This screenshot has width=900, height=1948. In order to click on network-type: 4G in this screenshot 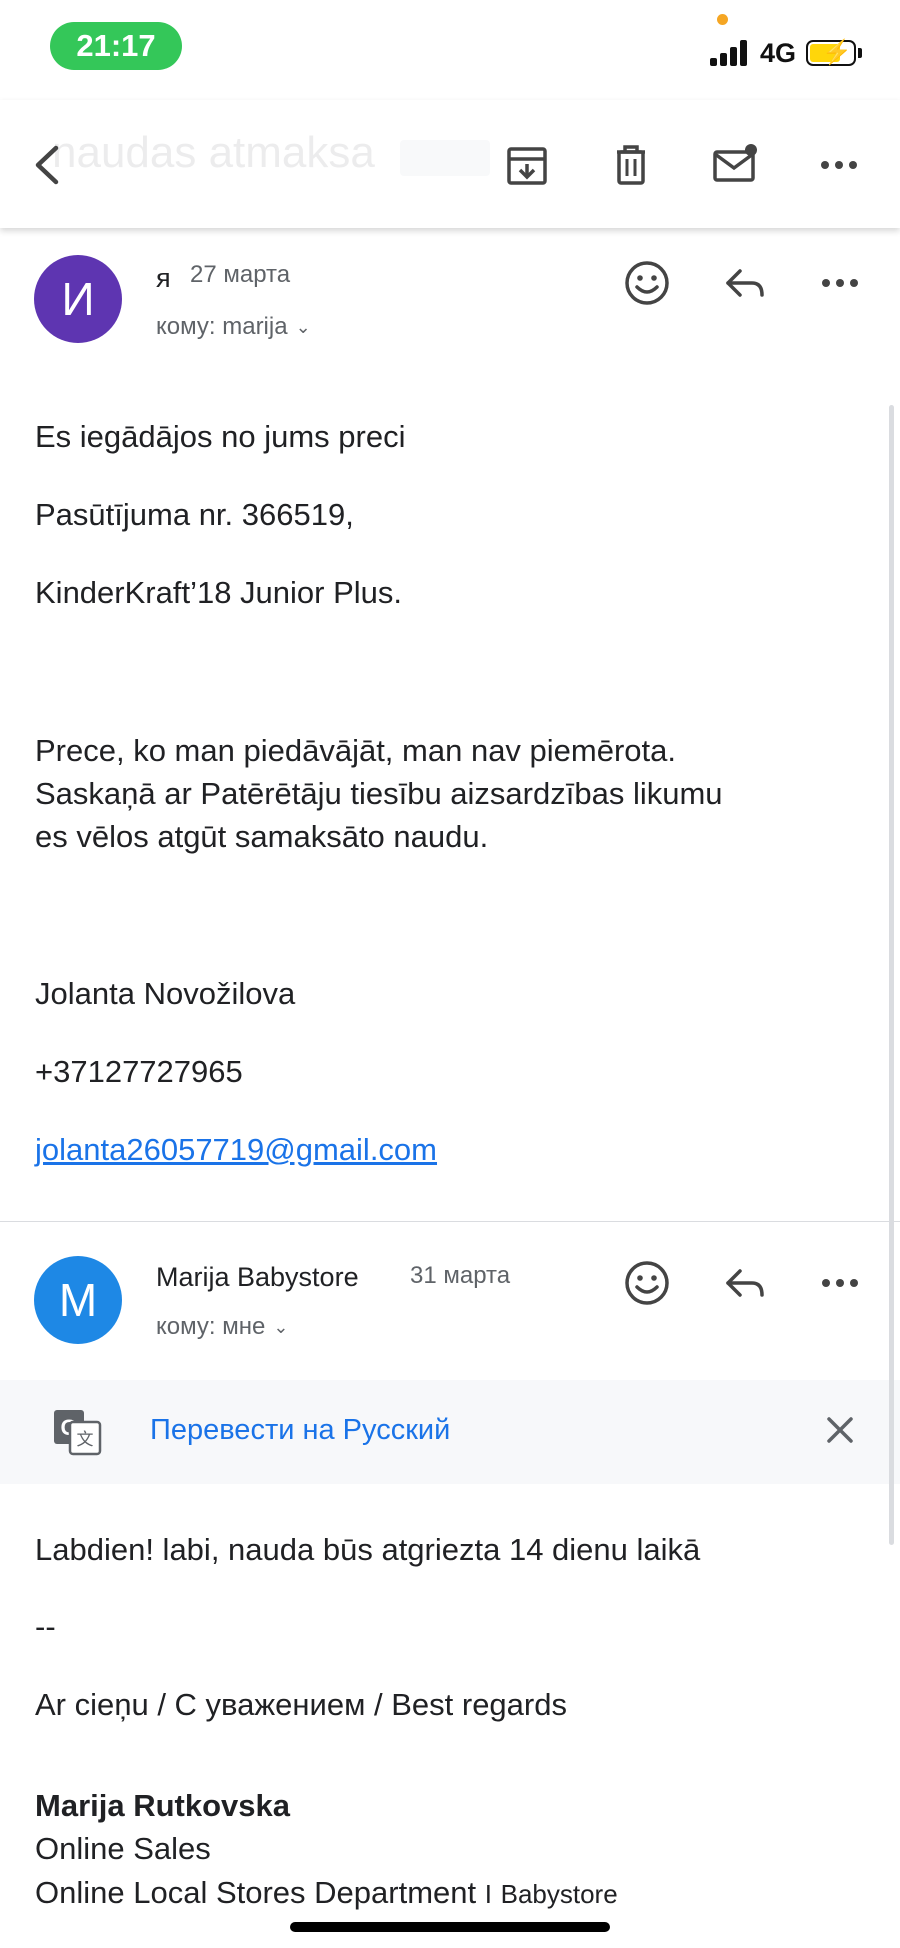, I will do `click(778, 53)`.